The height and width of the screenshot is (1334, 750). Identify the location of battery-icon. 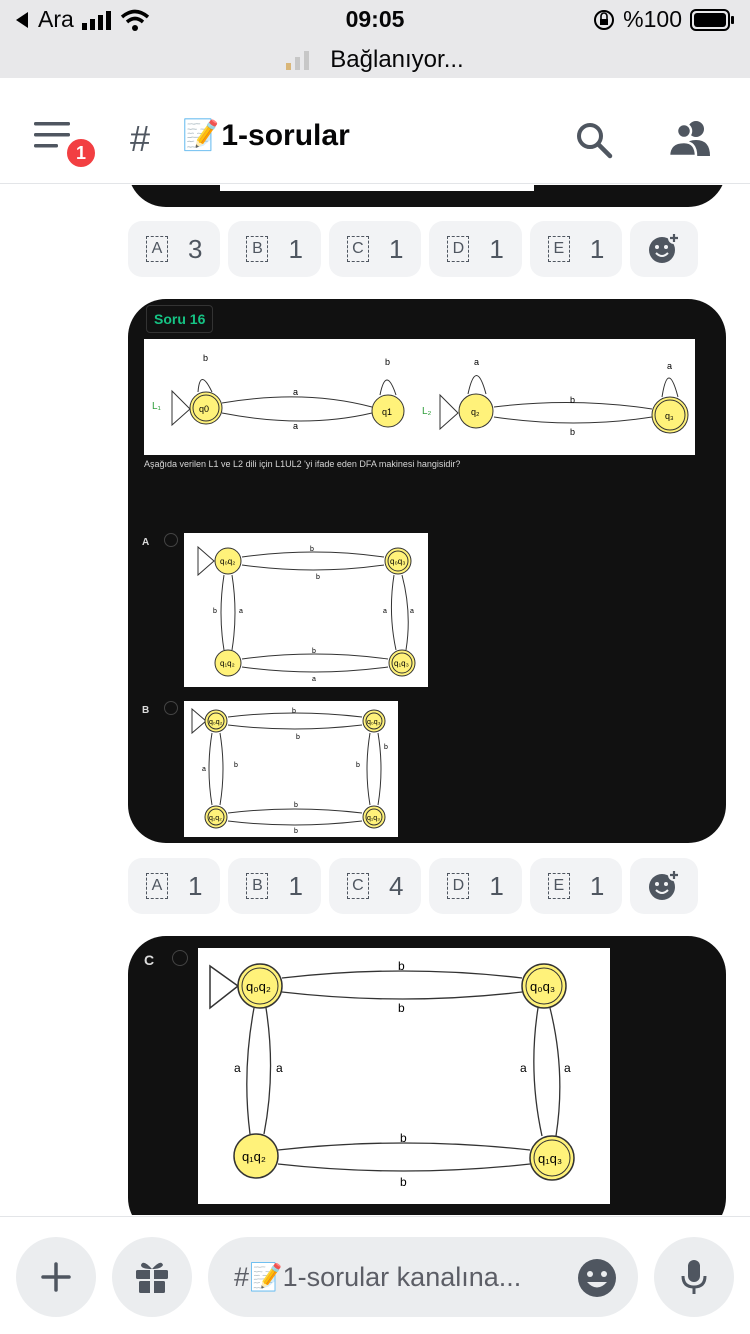
(712, 19).